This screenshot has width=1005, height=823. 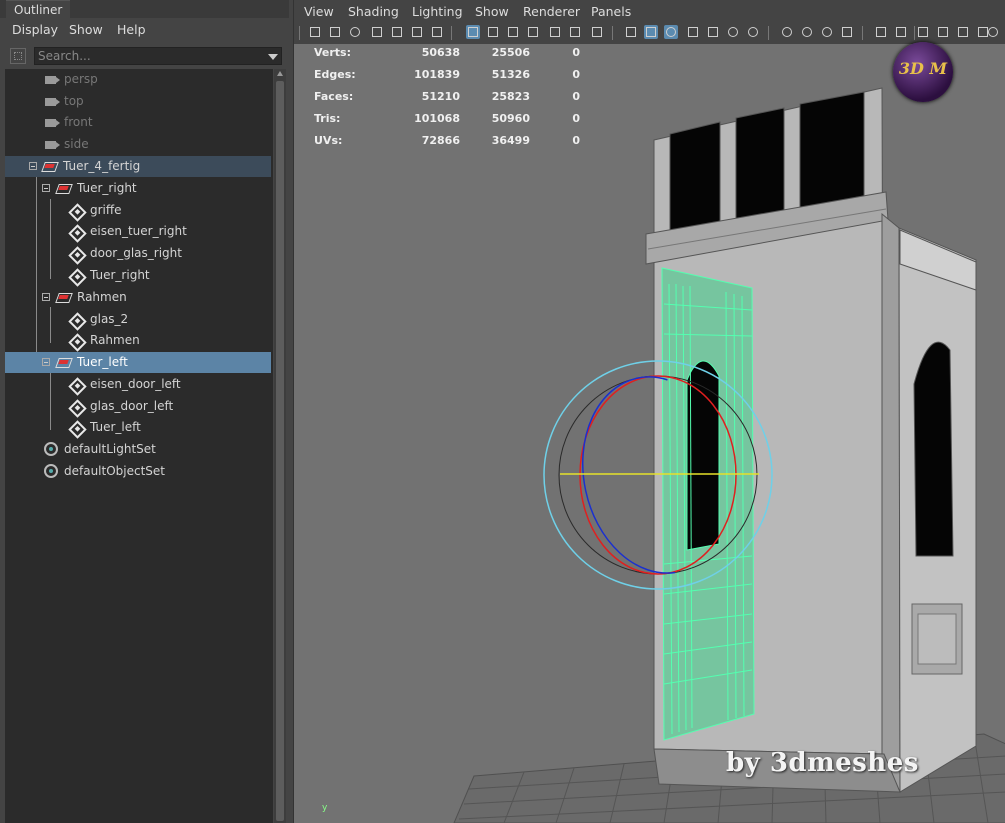 What do you see at coordinates (993, 32) in the screenshot?
I see `settings-icon` at bounding box center [993, 32].